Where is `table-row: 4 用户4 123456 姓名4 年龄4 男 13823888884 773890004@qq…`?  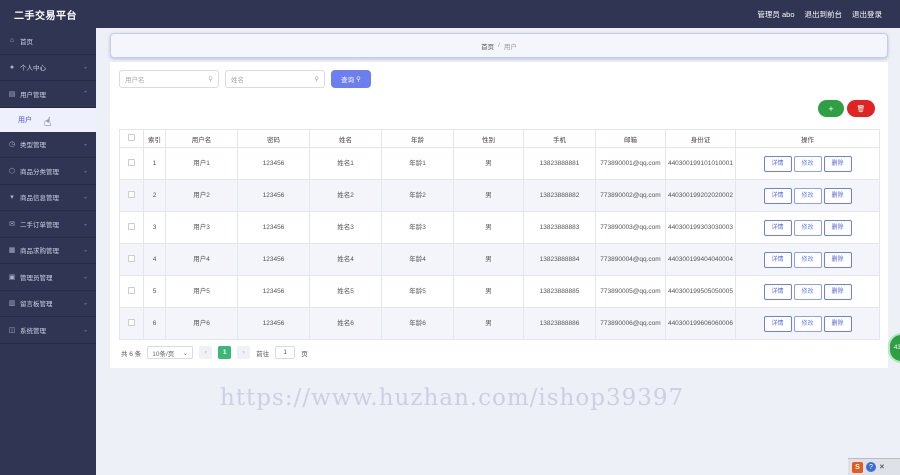
table-row: 4 用户4 123456 姓名4 年龄4 男 13823888884 773890004@qq… is located at coordinates (499, 259).